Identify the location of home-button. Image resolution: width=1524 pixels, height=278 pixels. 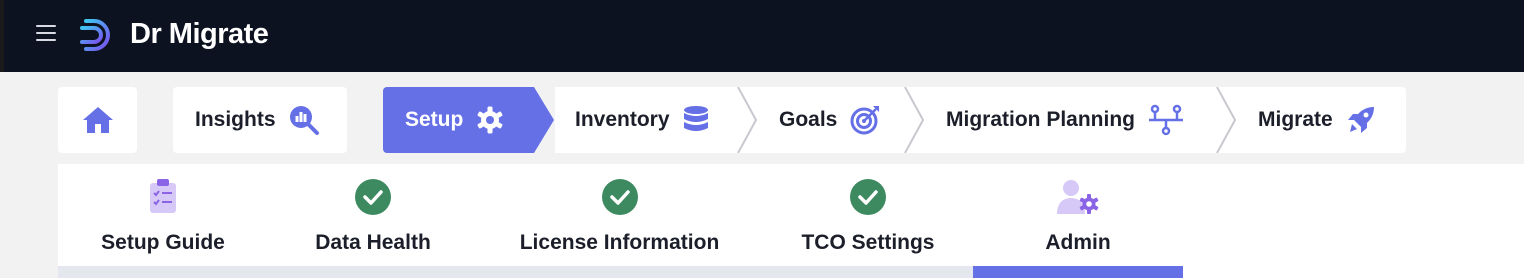
(97, 120).